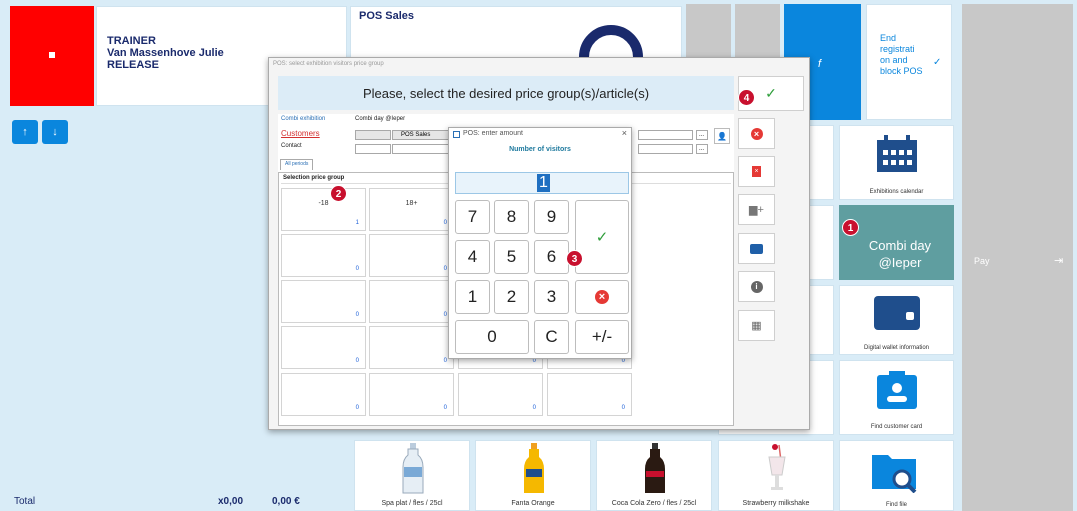 This screenshot has height=511, width=1077. I want to click on scroll-up-button: ↑, so click(25, 132).